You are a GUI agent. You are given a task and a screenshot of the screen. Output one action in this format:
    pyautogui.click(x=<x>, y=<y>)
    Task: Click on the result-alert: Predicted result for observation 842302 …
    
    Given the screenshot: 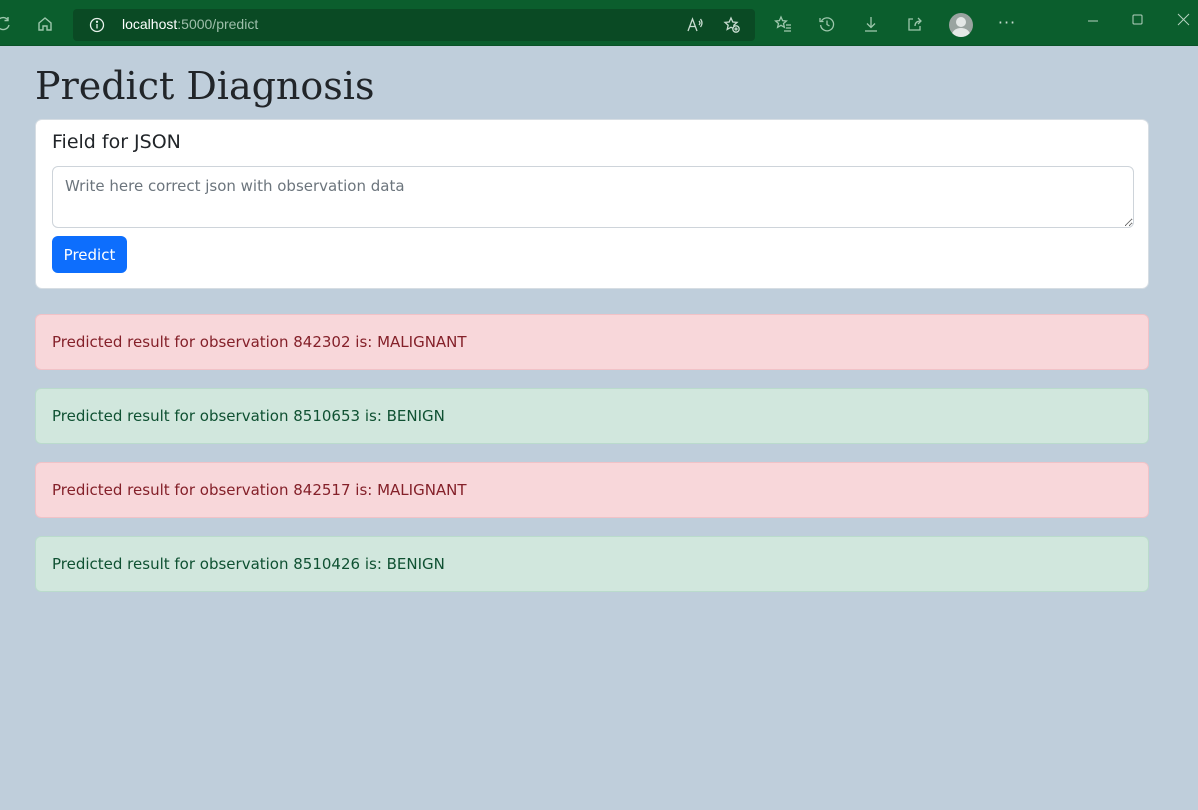 What is the action you would take?
    pyautogui.click(x=592, y=342)
    